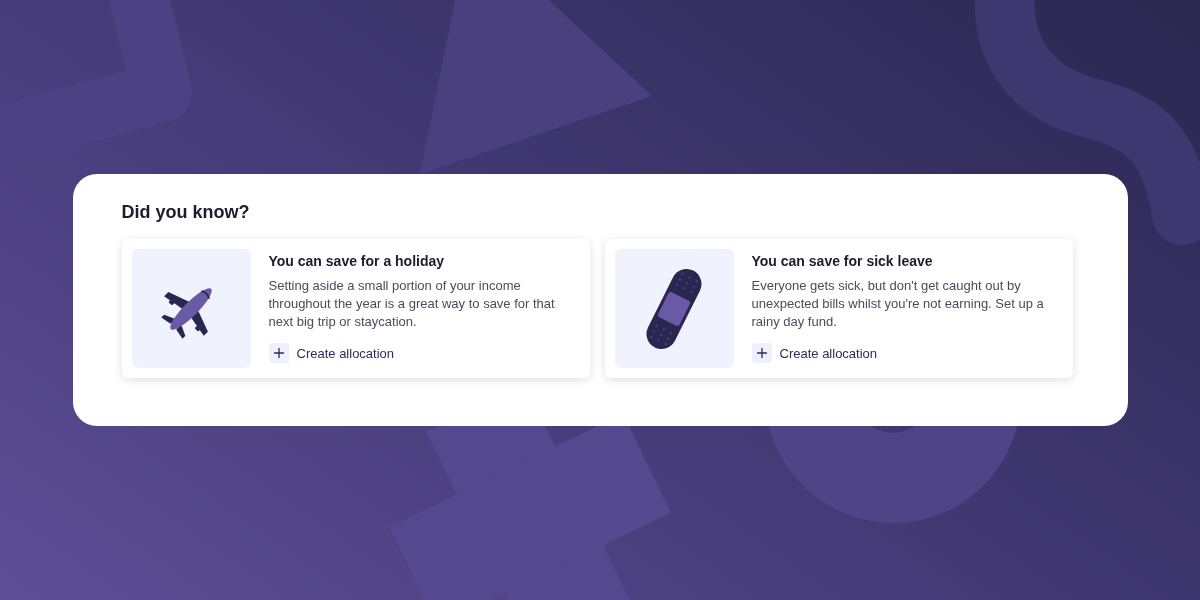 This screenshot has height=600, width=1200. I want to click on card-description: Everyone gets sick, but don't get caught out by unexpected bills whilst you're not earning. Set up a rainy day fund., so click(898, 304).